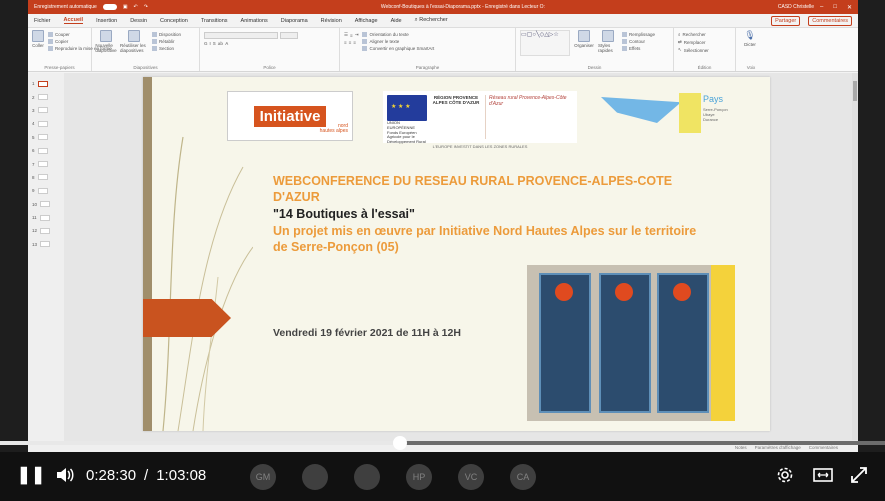  I want to click on thumbnail-item: 8, so click(46, 177).